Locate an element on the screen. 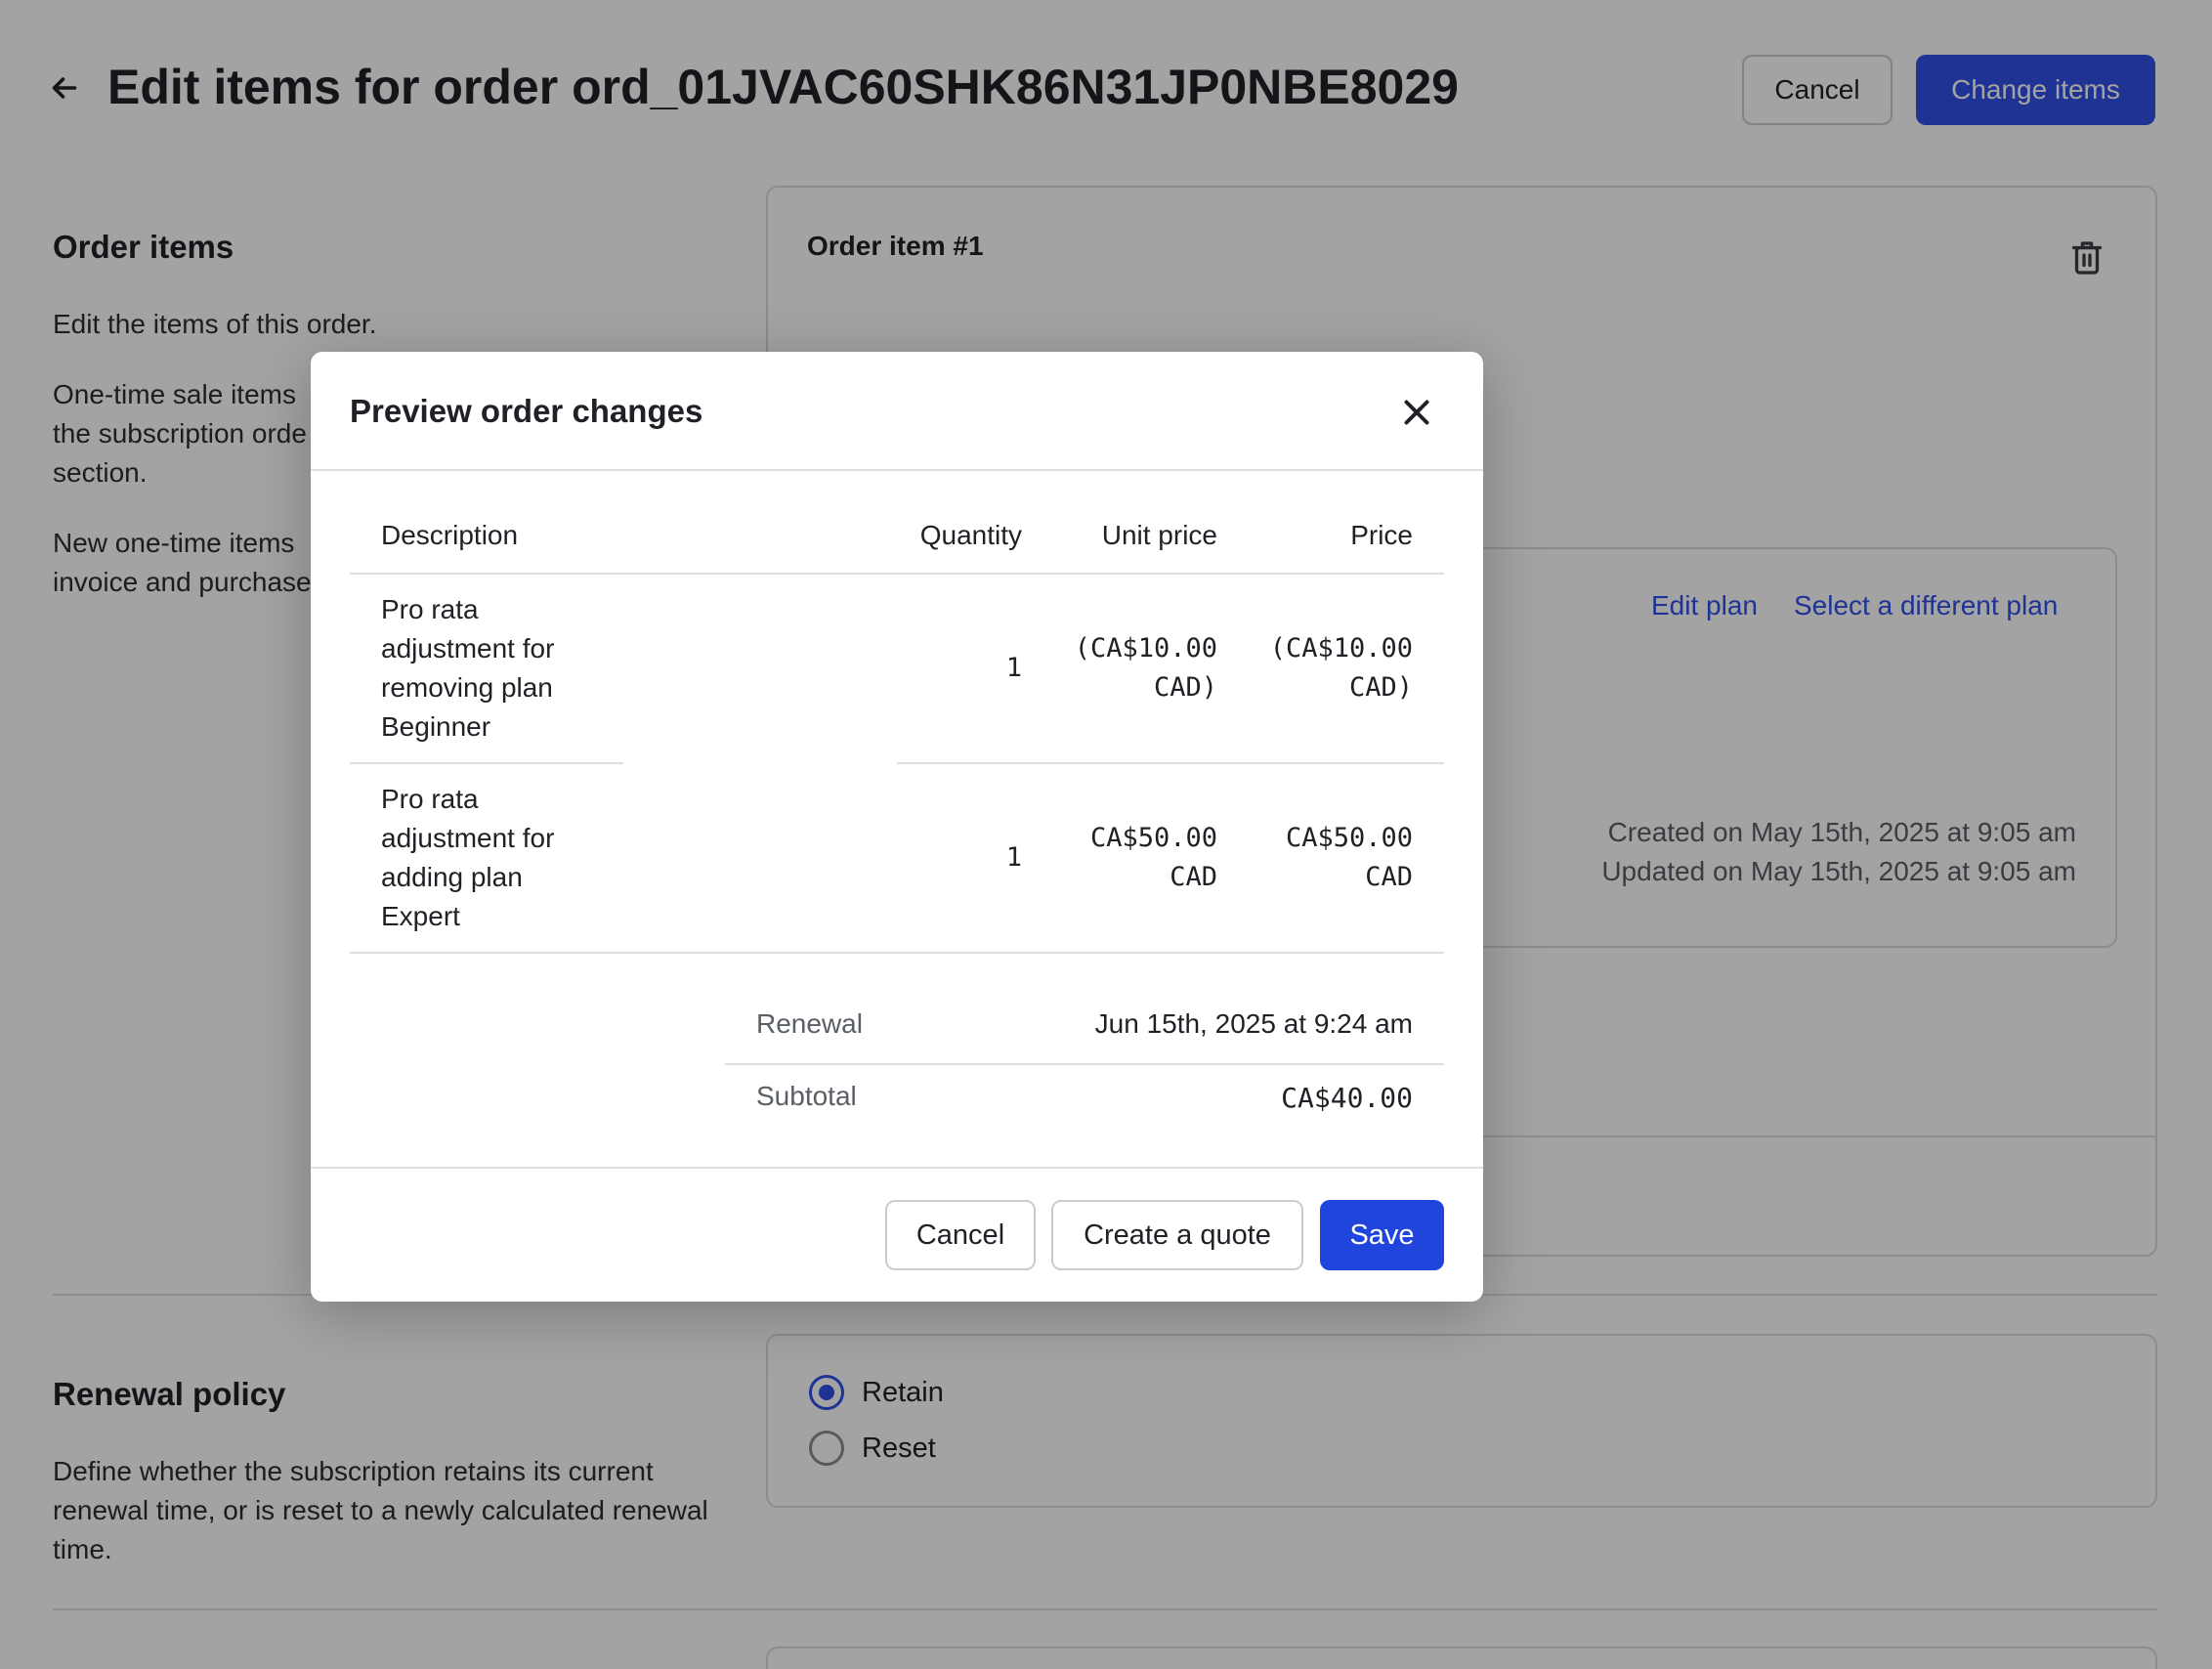 The height and width of the screenshot is (1669, 2212). modal-header-divider is located at coordinates (897, 470).